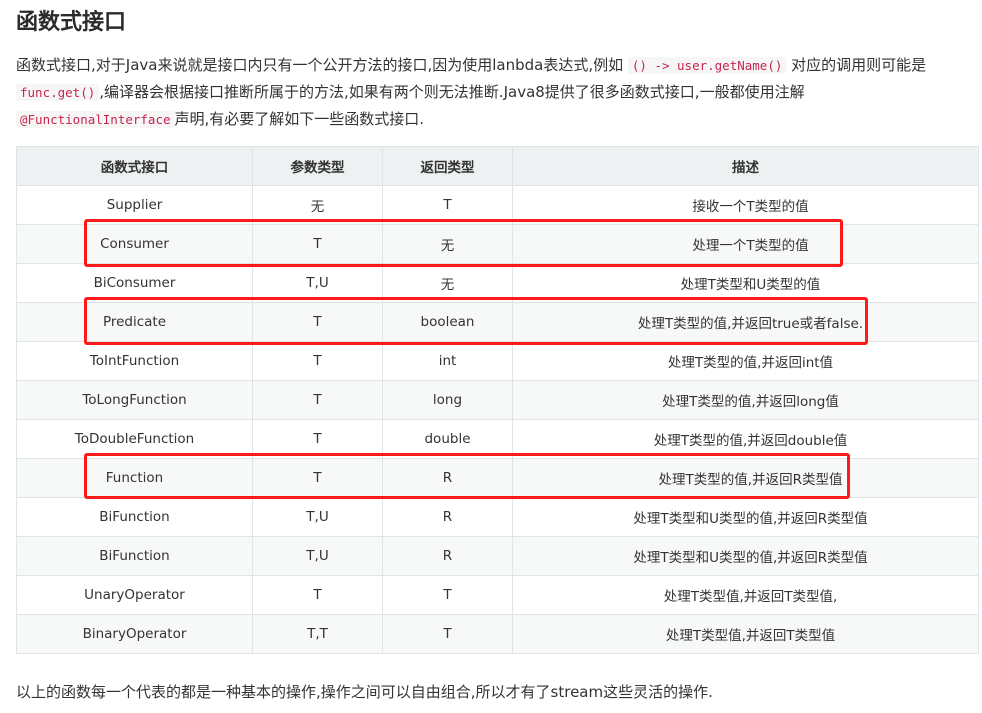  I want to click on page-title: 函数式接口, so click(71, 22).